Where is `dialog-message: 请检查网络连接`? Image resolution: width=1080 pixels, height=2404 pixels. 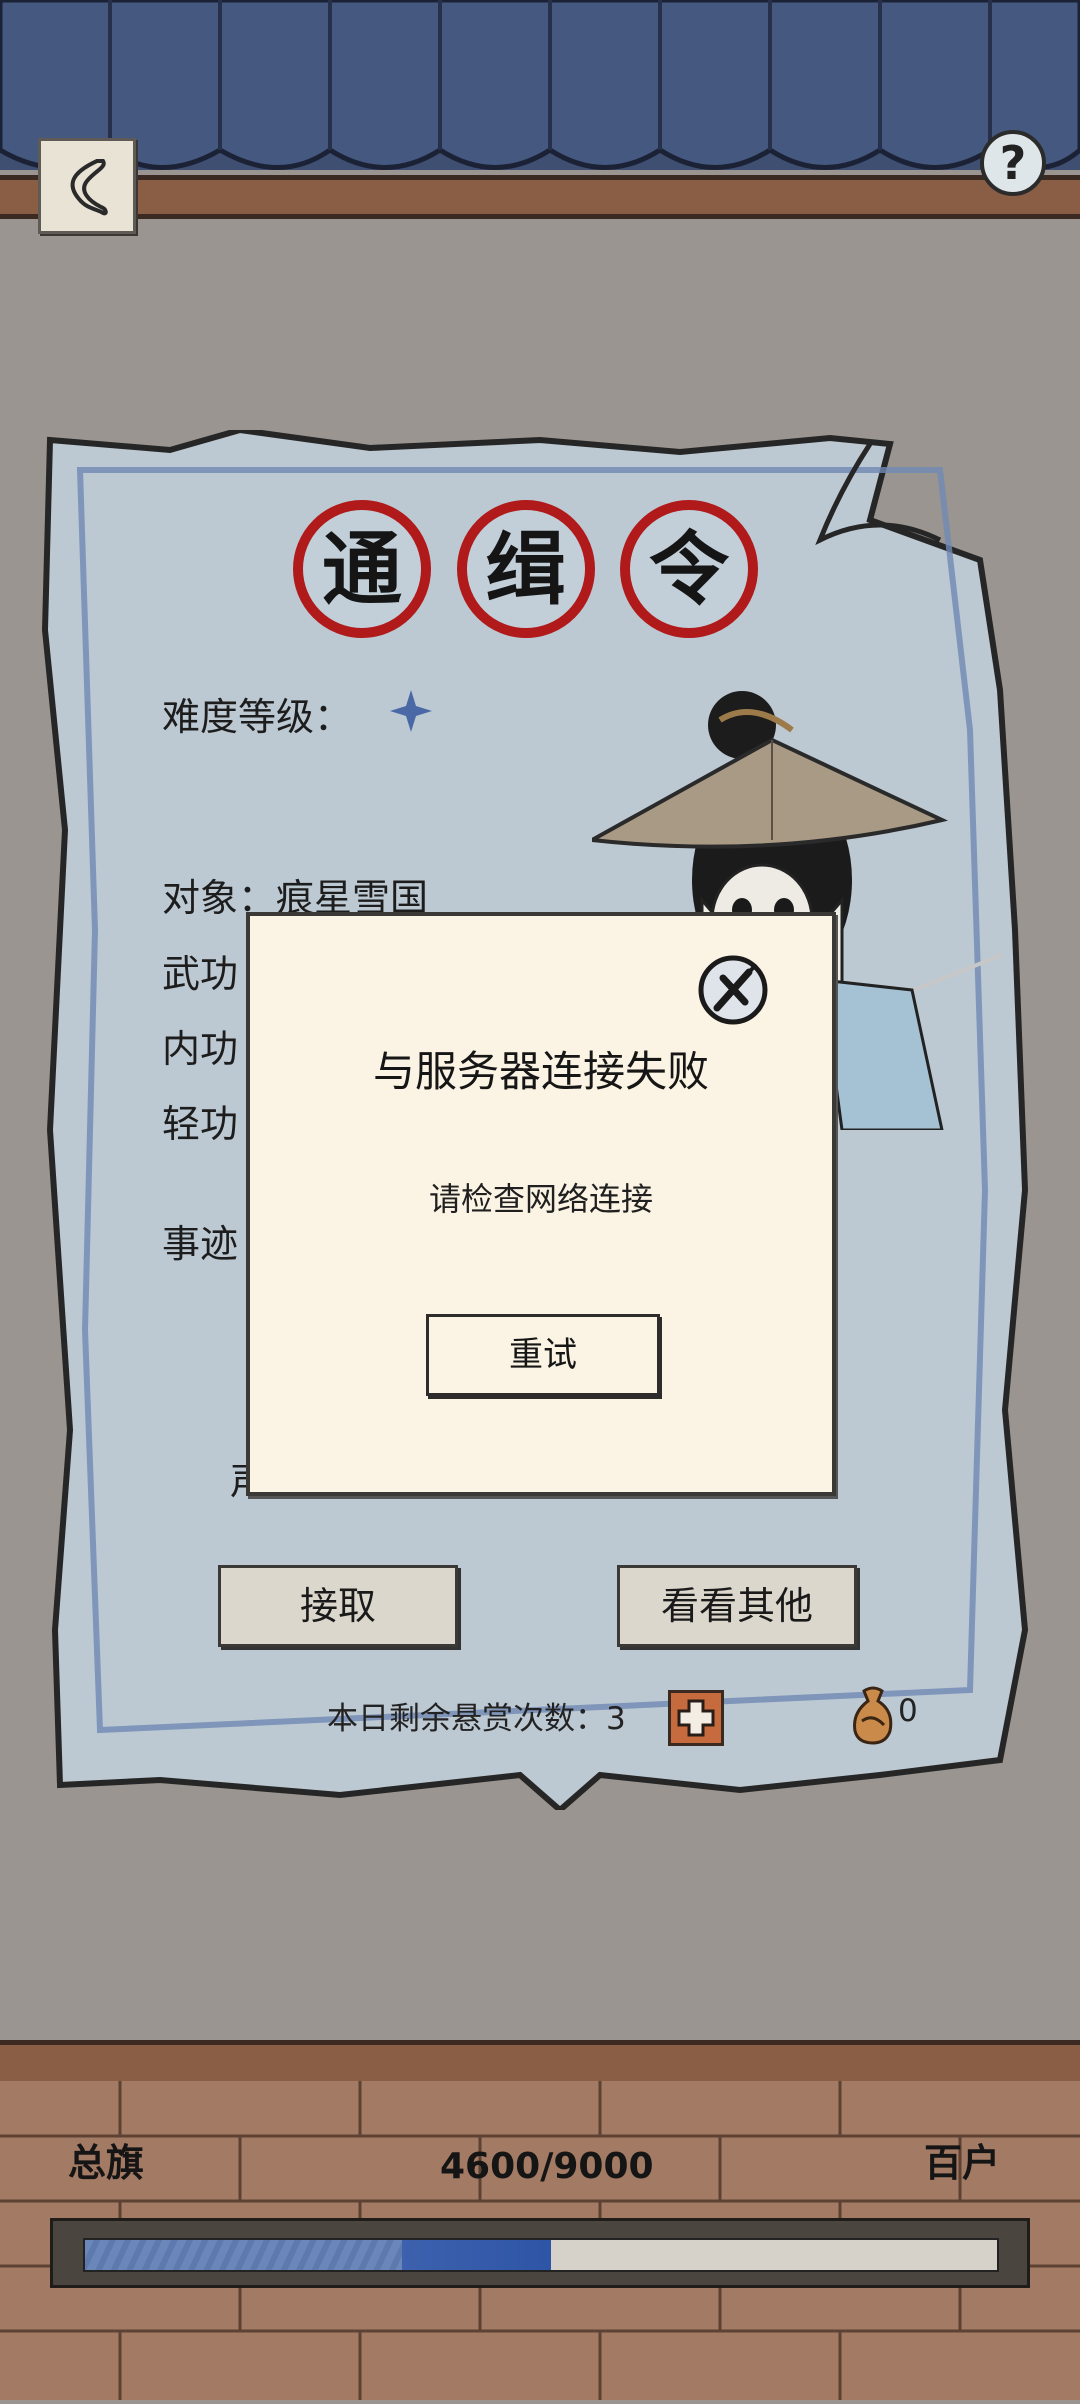 dialog-message: 请检查网络连接 is located at coordinates (540, 1199).